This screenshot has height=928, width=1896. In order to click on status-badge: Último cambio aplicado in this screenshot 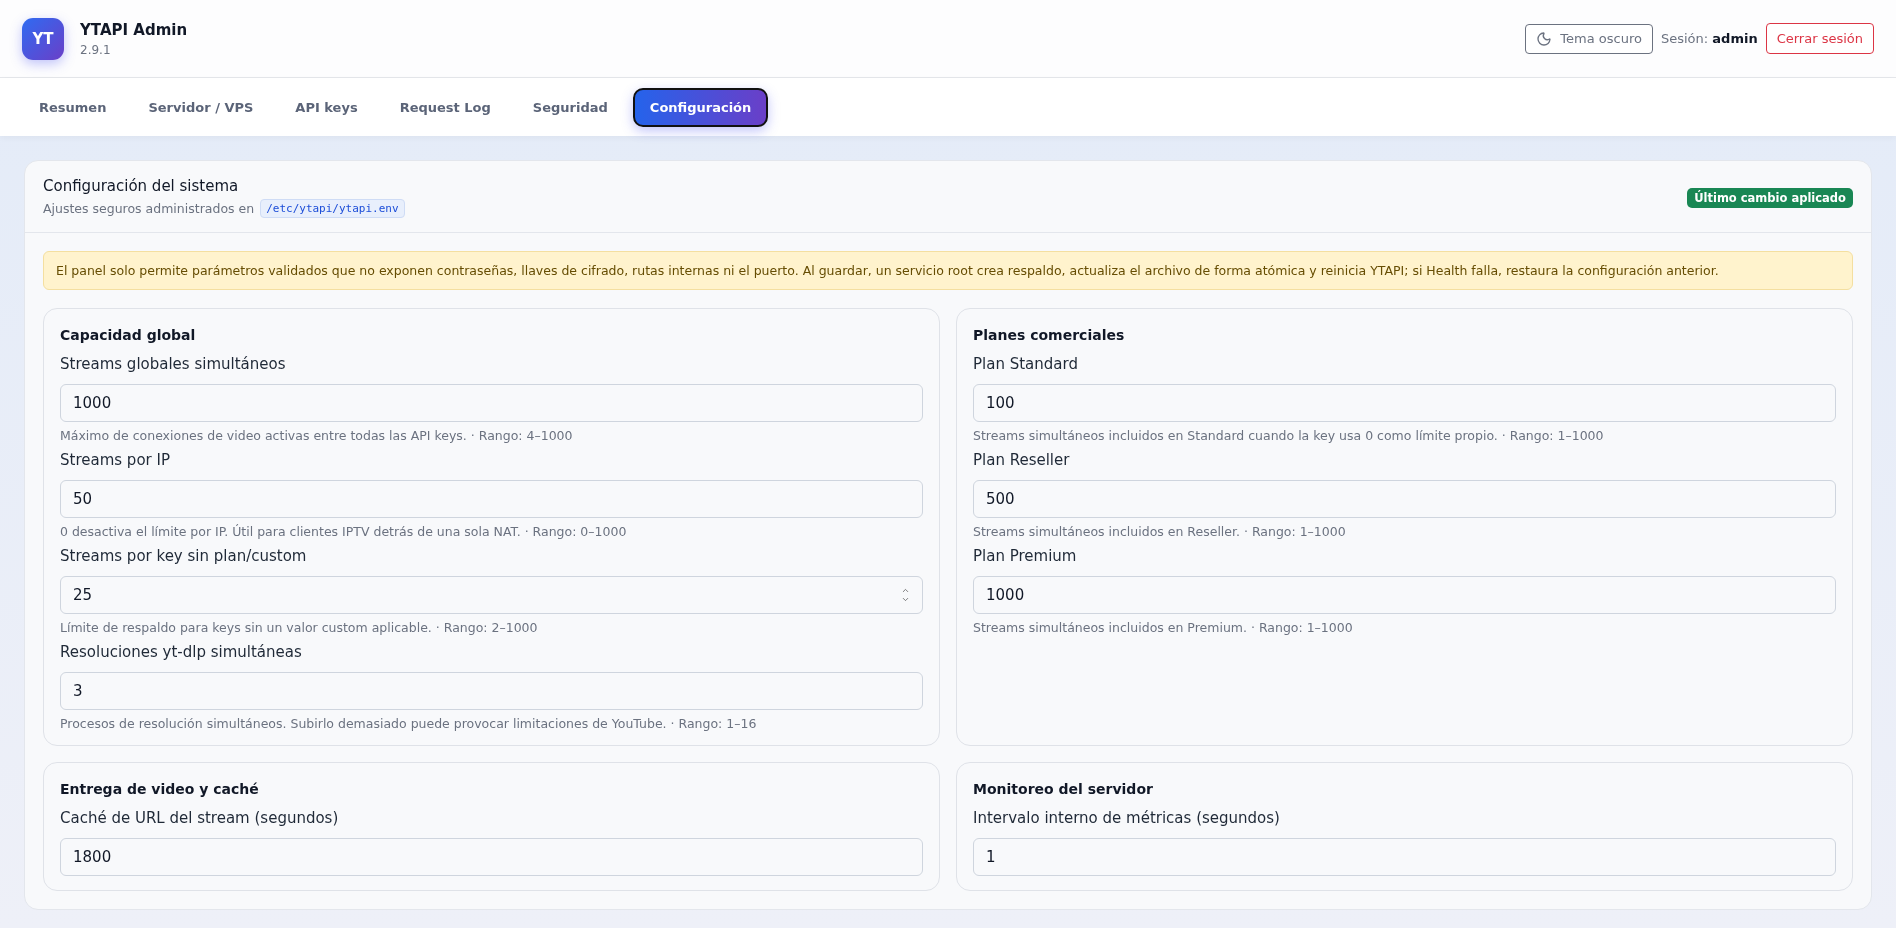, I will do `click(1770, 197)`.